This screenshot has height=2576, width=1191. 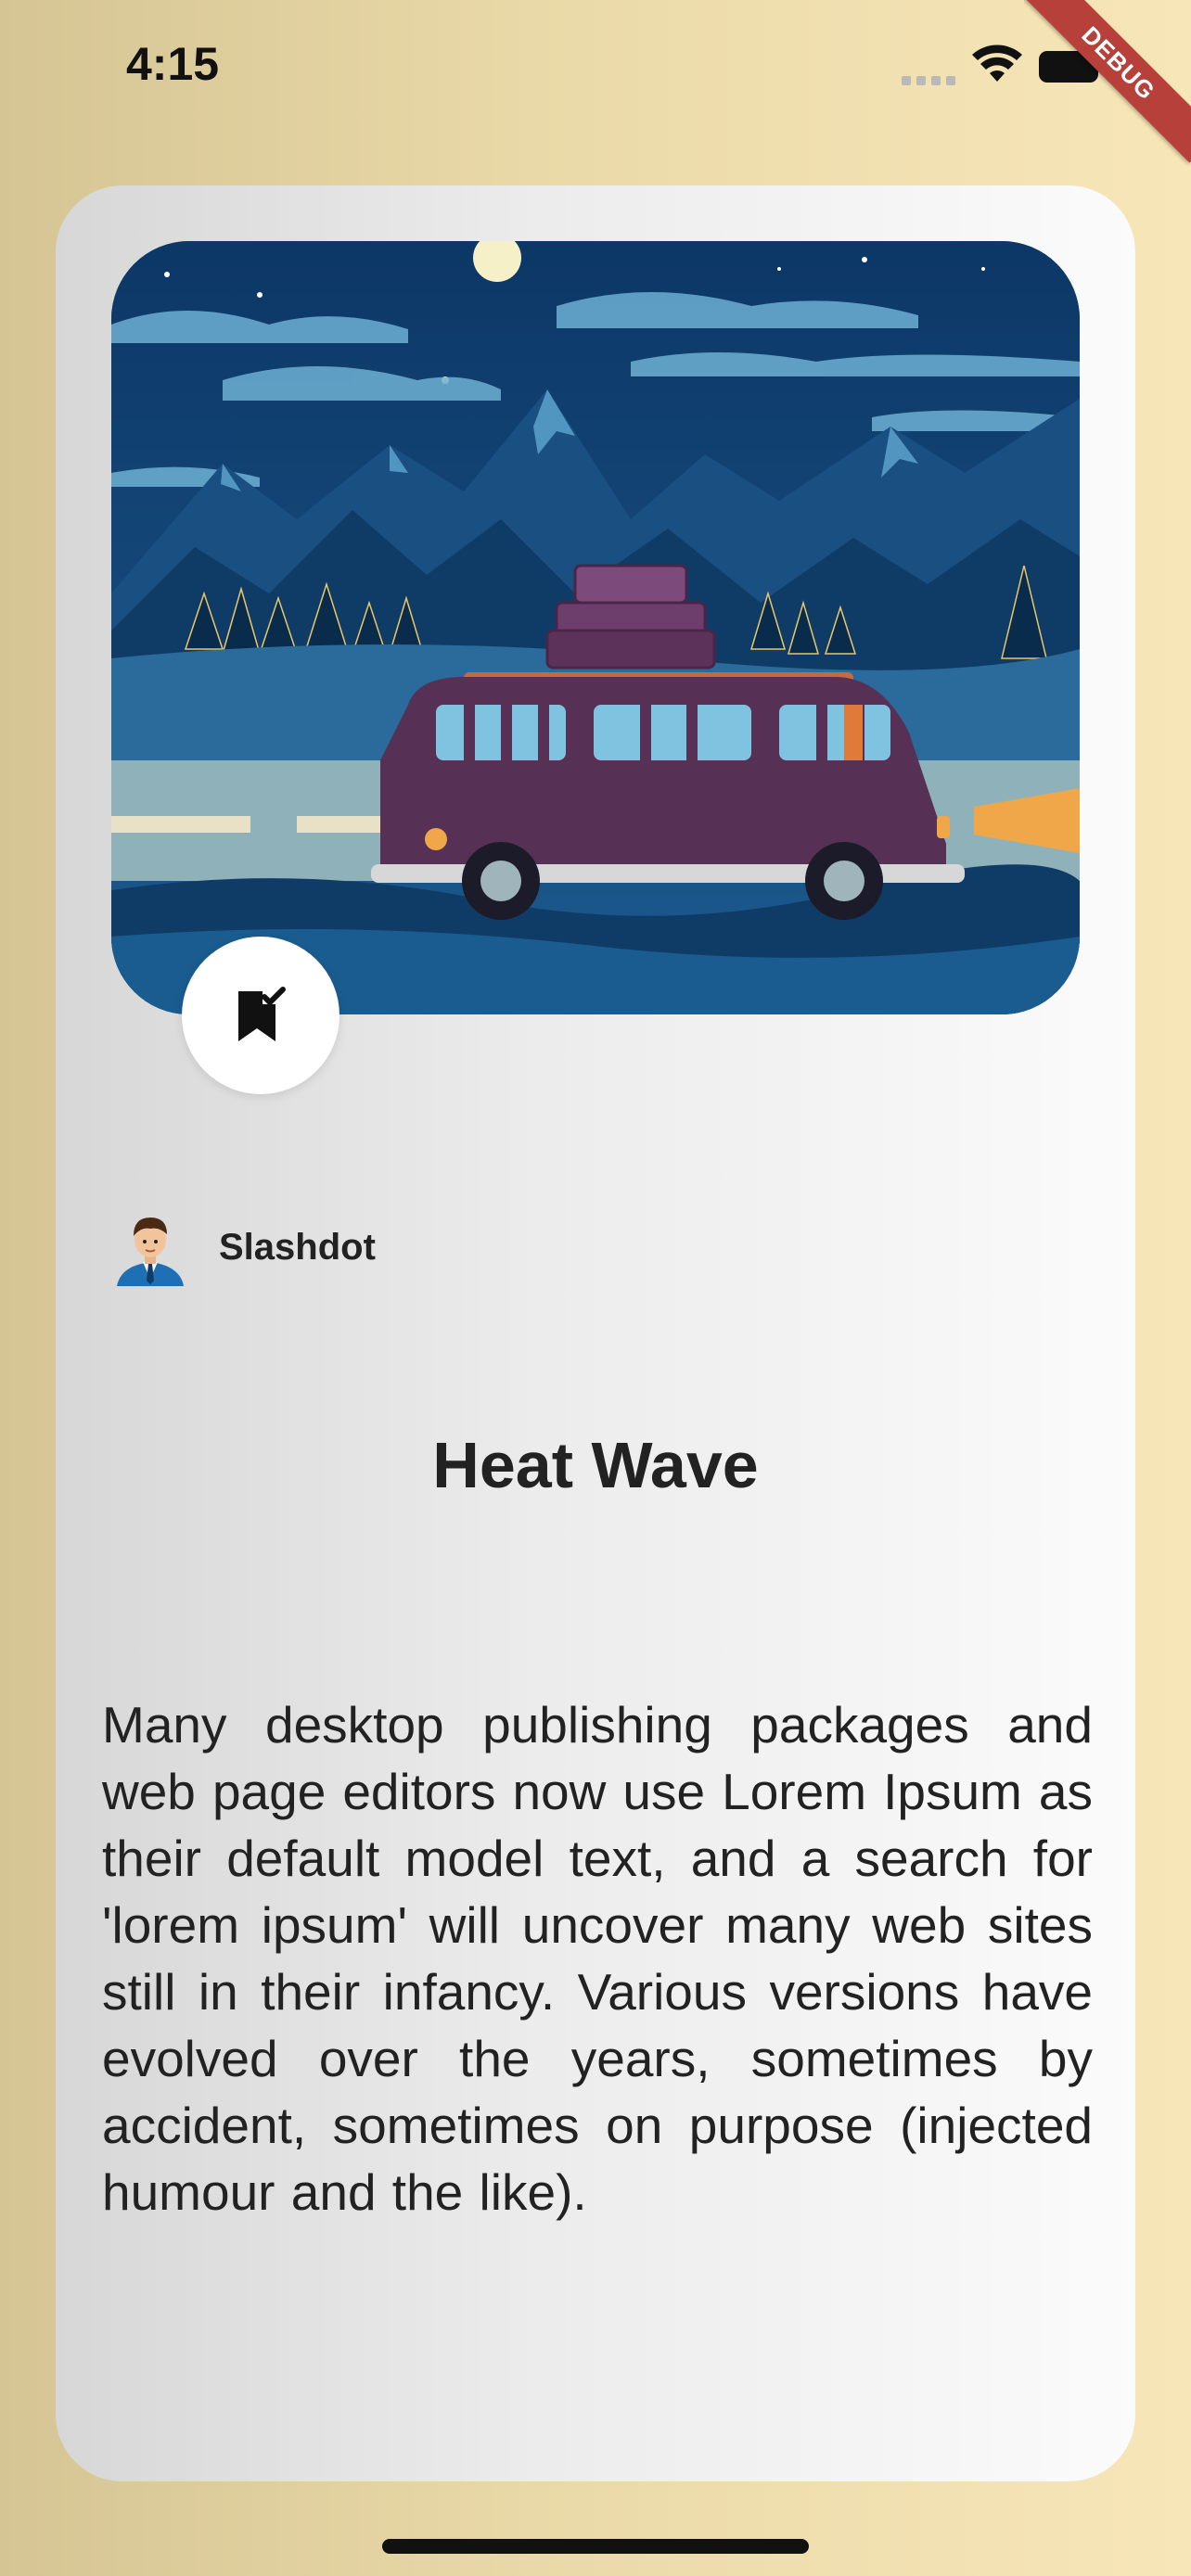 What do you see at coordinates (997, 64) in the screenshot?
I see `wifi-icon` at bounding box center [997, 64].